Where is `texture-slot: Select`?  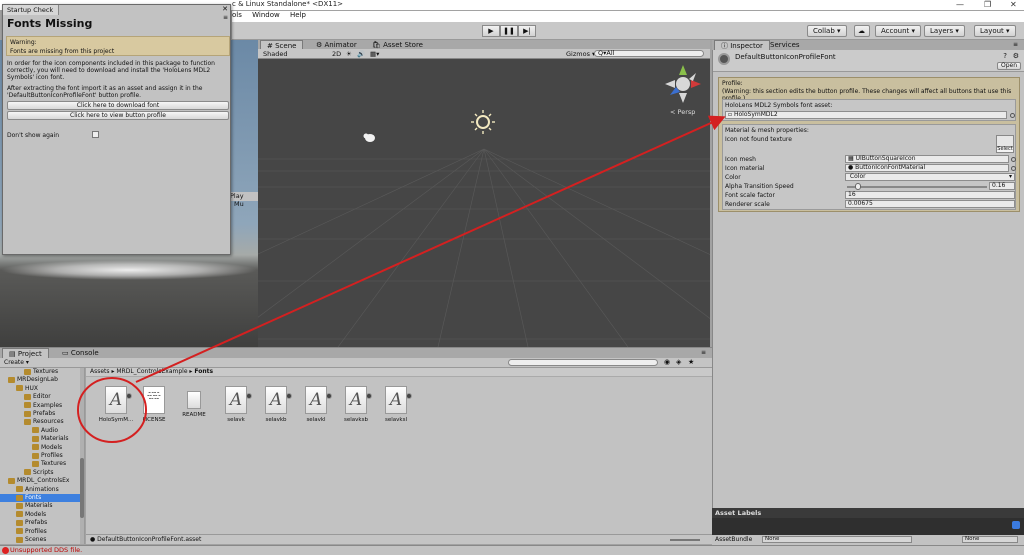 texture-slot: Select is located at coordinates (1005, 144).